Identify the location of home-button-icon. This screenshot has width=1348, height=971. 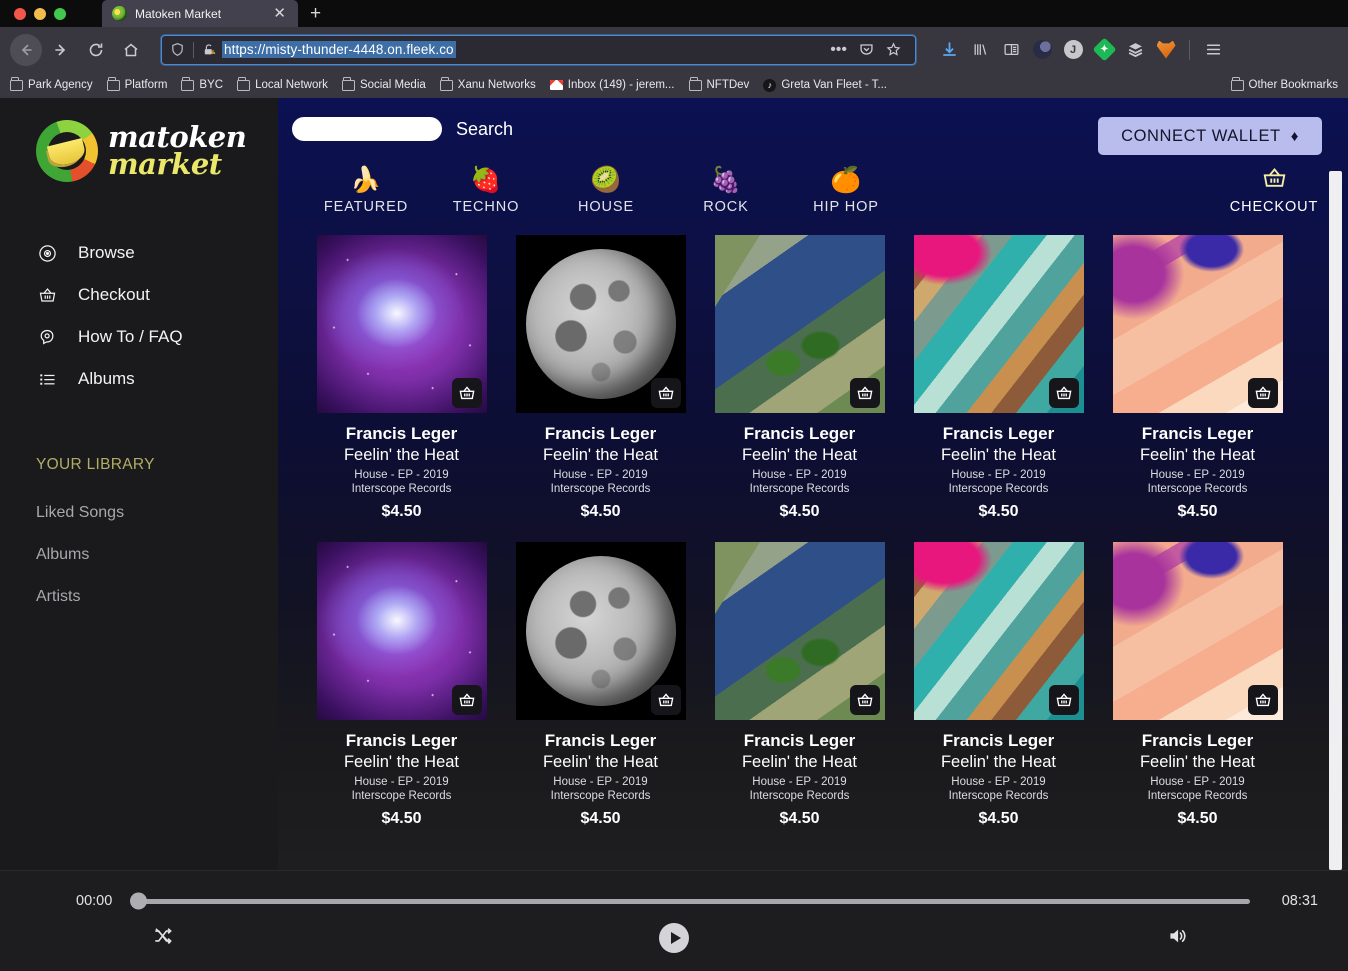
(131, 50).